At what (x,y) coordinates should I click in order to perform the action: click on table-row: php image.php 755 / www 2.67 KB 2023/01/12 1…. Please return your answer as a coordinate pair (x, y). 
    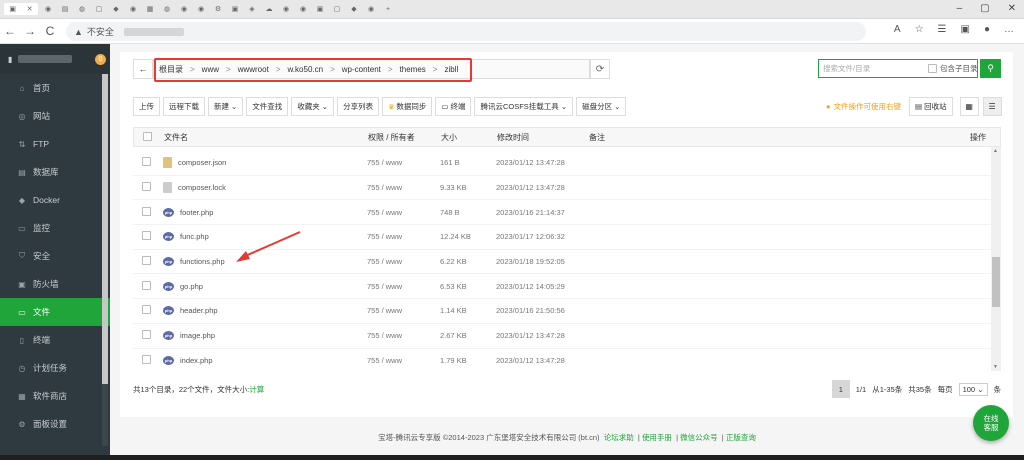
    Looking at the image, I should click on (567, 336).